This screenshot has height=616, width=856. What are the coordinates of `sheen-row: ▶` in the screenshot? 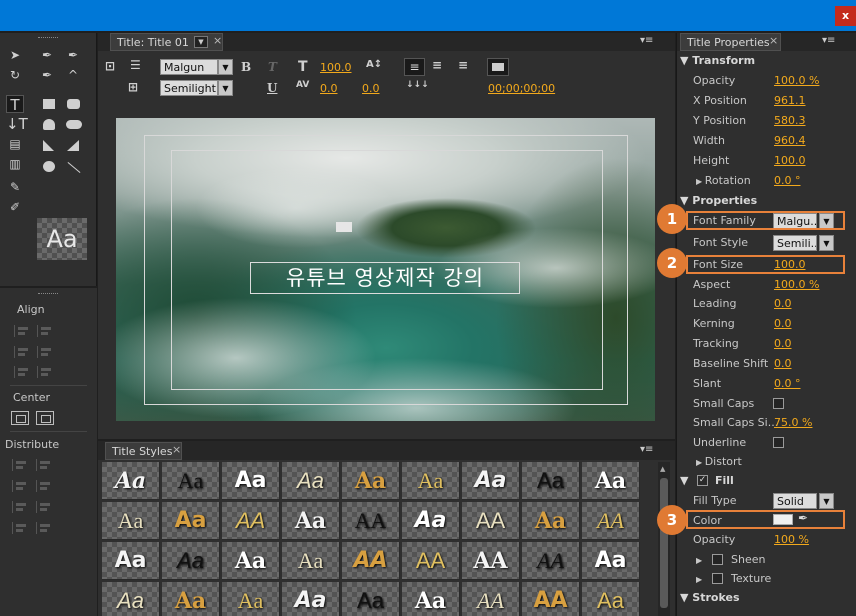 It's located at (699, 559).